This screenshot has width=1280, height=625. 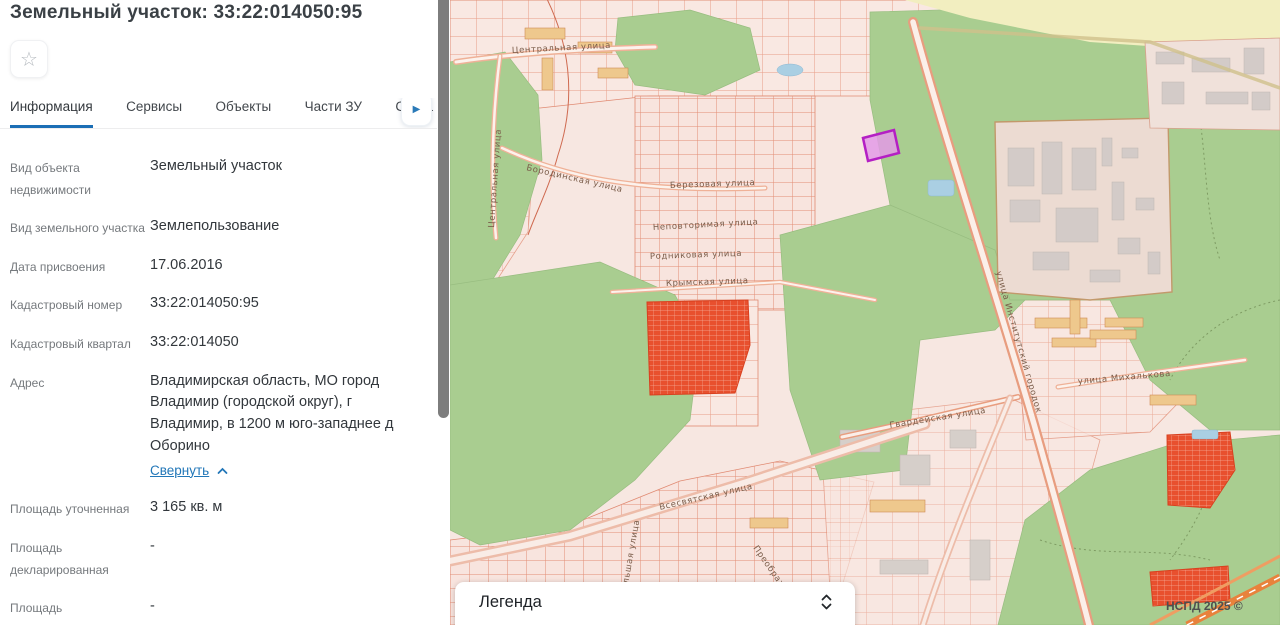 What do you see at coordinates (826, 602) in the screenshot?
I see `unfold-chevrons-icon` at bounding box center [826, 602].